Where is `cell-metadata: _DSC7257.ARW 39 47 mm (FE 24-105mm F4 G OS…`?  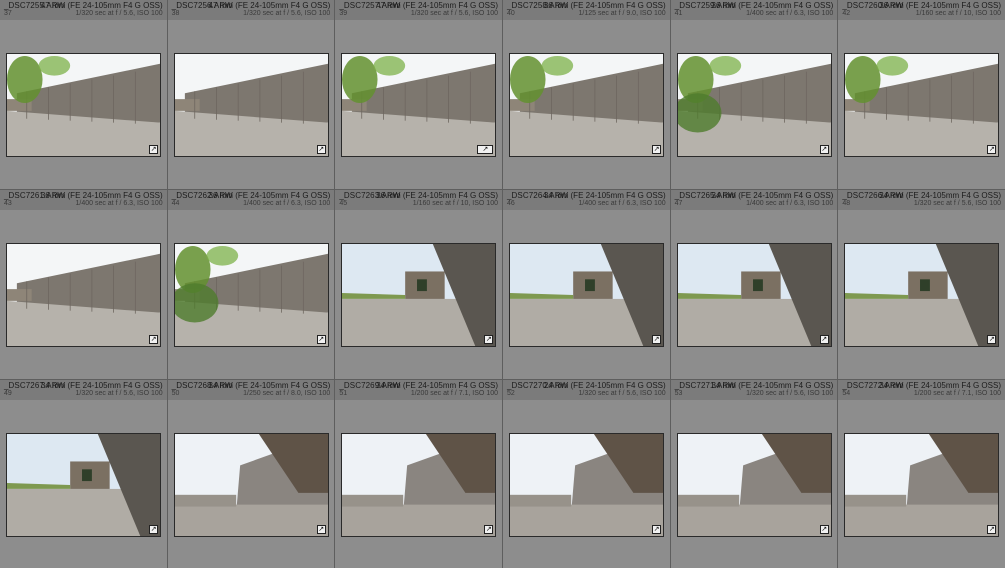
cell-metadata: _DSC7257.ARW 39 47 mm (FE 24-105mm F4 G OS… is located at coordinates (418, 10).